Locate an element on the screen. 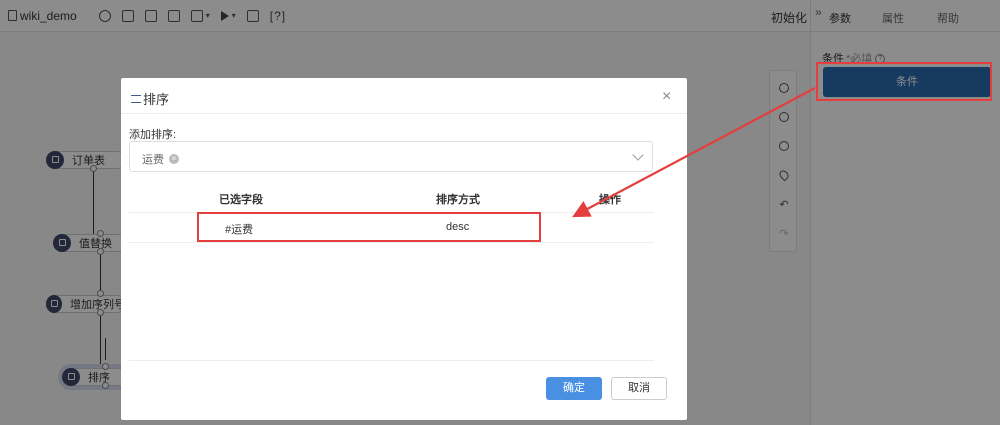 This screenshot has height=425, width=1000. close-icon: × is located at coordinates (666, 97).